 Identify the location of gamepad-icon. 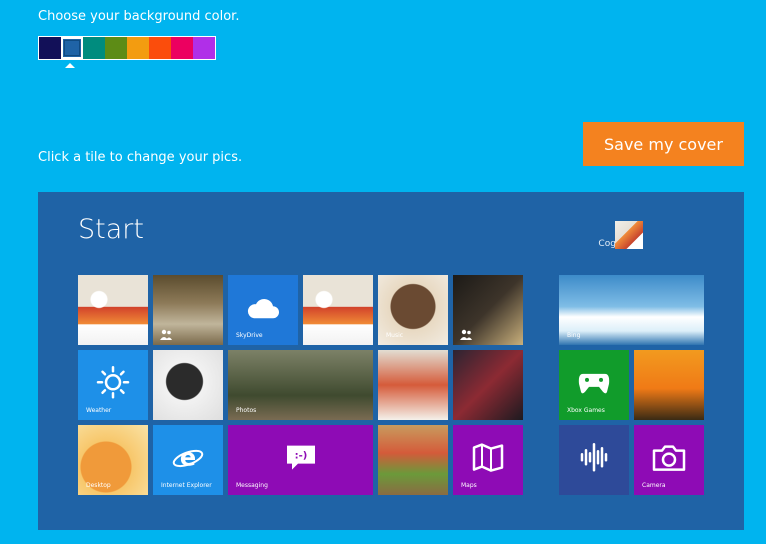
(594, 383).